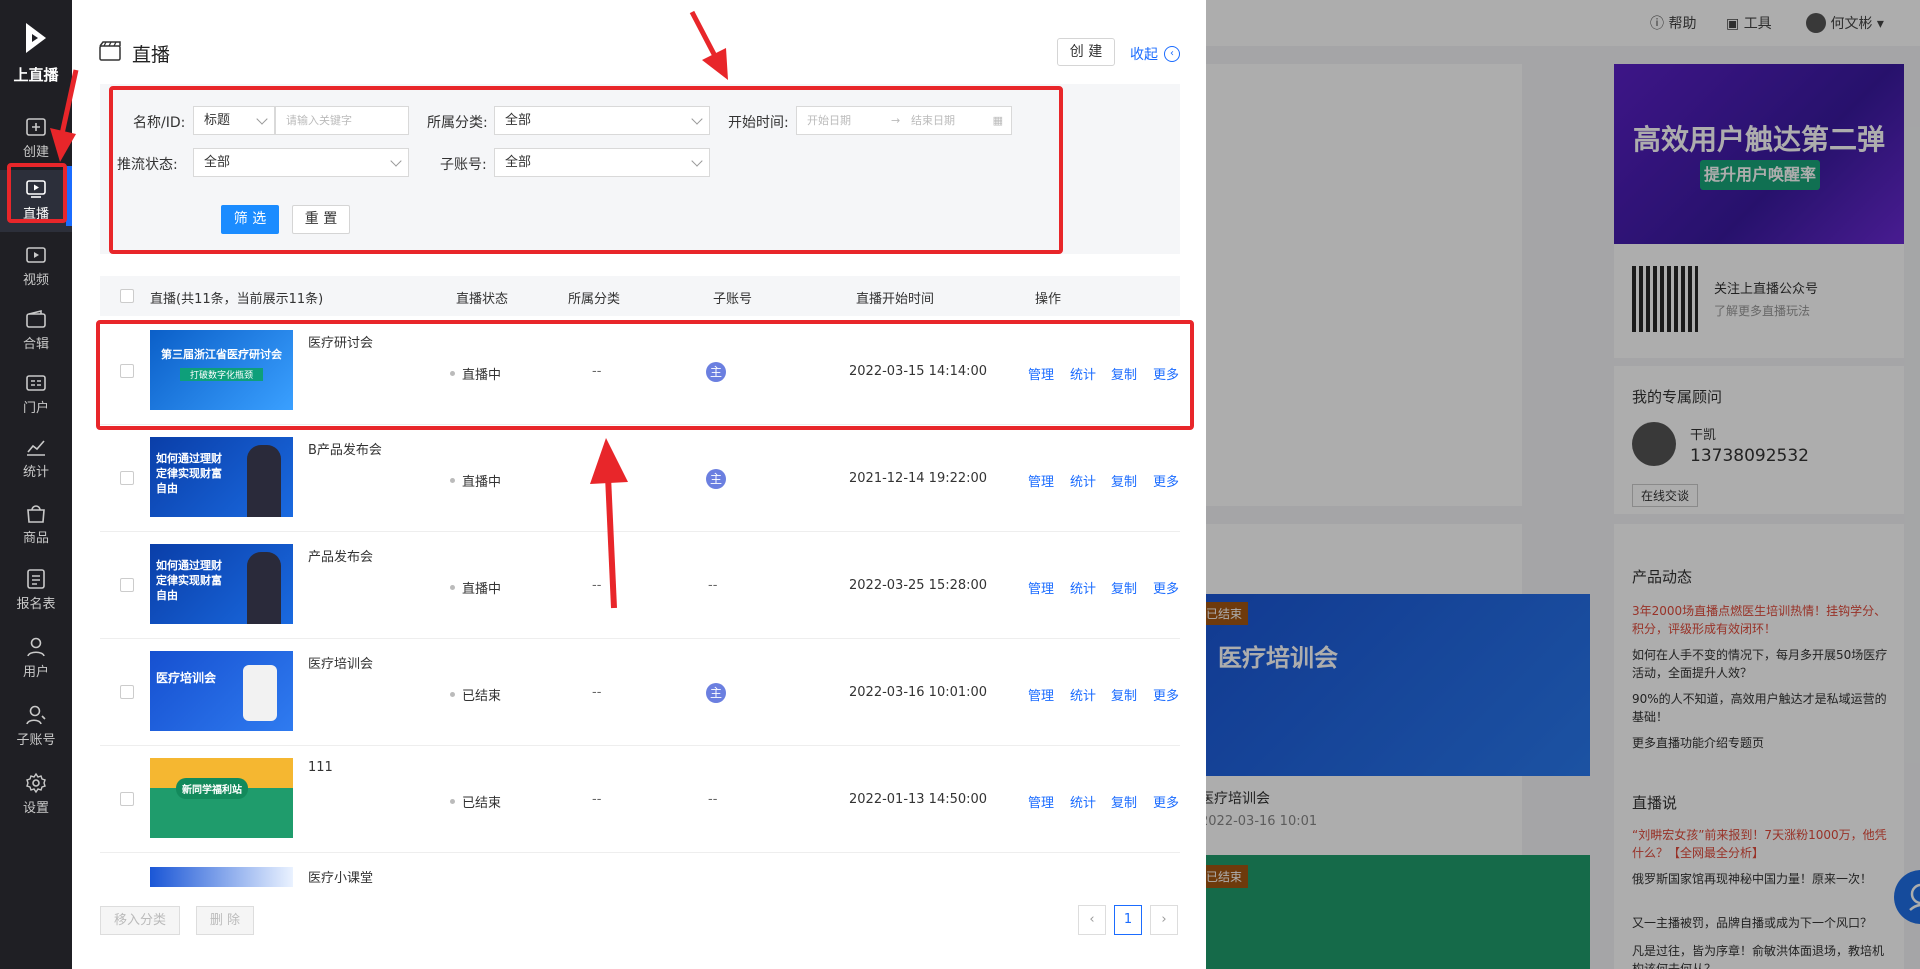  What do you see at coordinates (36, 647) in the screenshot?
I see `user-icon` at bounding box center [36, 647].